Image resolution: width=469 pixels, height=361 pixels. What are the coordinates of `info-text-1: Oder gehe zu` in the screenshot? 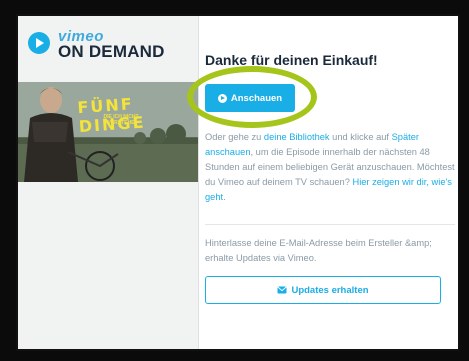 It's located at (234, 137).